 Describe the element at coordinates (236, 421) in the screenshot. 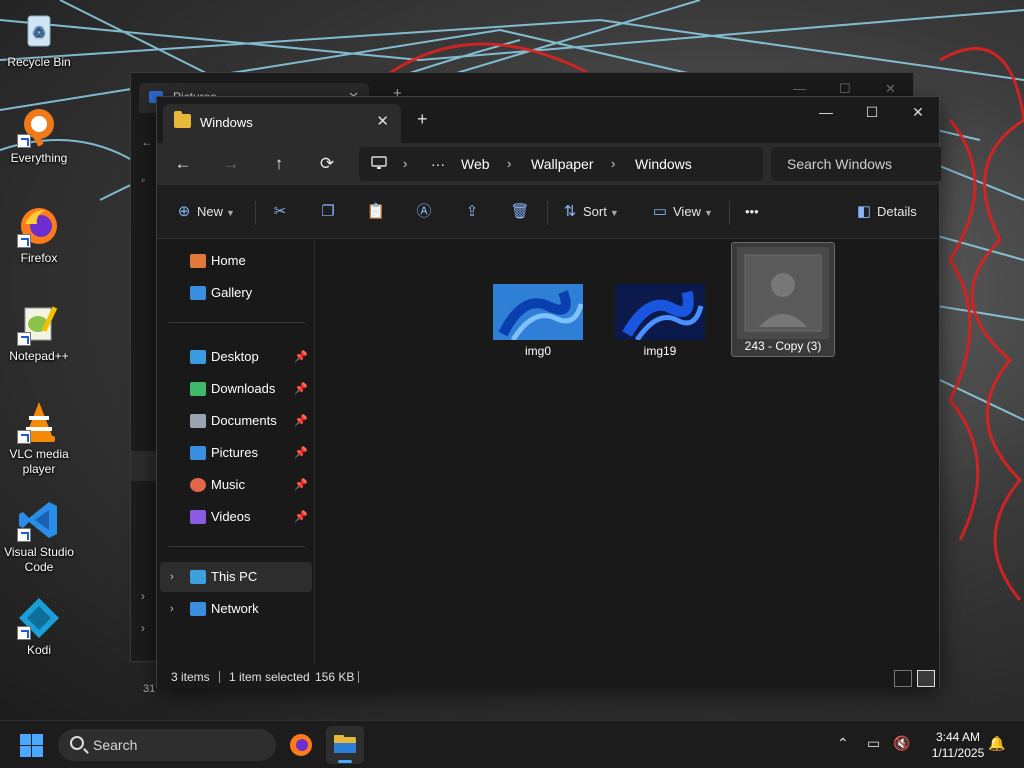

I see `nav-item-documents: Documents 📌` at that location.